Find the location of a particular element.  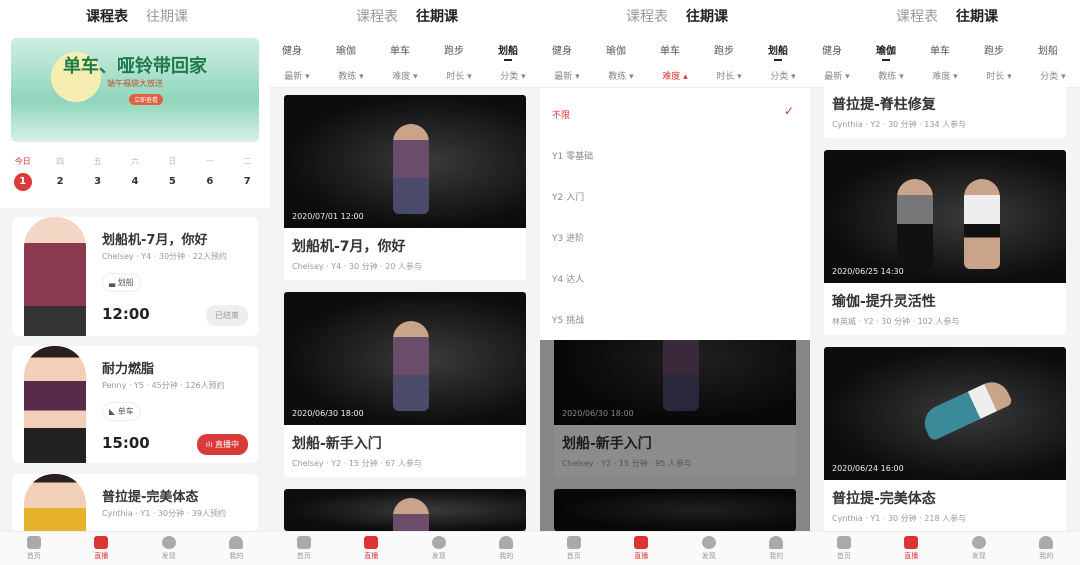

day-4: 日5 is located at coordinates (172, 173).